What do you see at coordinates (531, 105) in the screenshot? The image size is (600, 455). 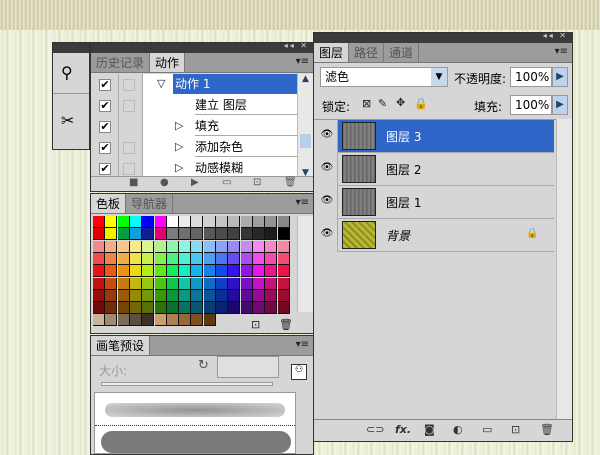 I see `fill-input: 100%` at bounding box center [531, 105].